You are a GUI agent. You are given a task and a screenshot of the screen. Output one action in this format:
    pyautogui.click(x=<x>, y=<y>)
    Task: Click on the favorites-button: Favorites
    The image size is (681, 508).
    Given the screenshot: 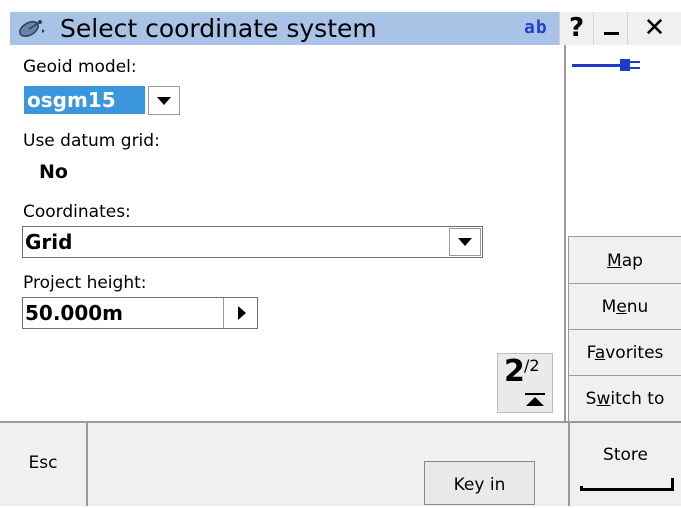 What is the action you would take?
    pyautogui.click(x=625, y=353)
    